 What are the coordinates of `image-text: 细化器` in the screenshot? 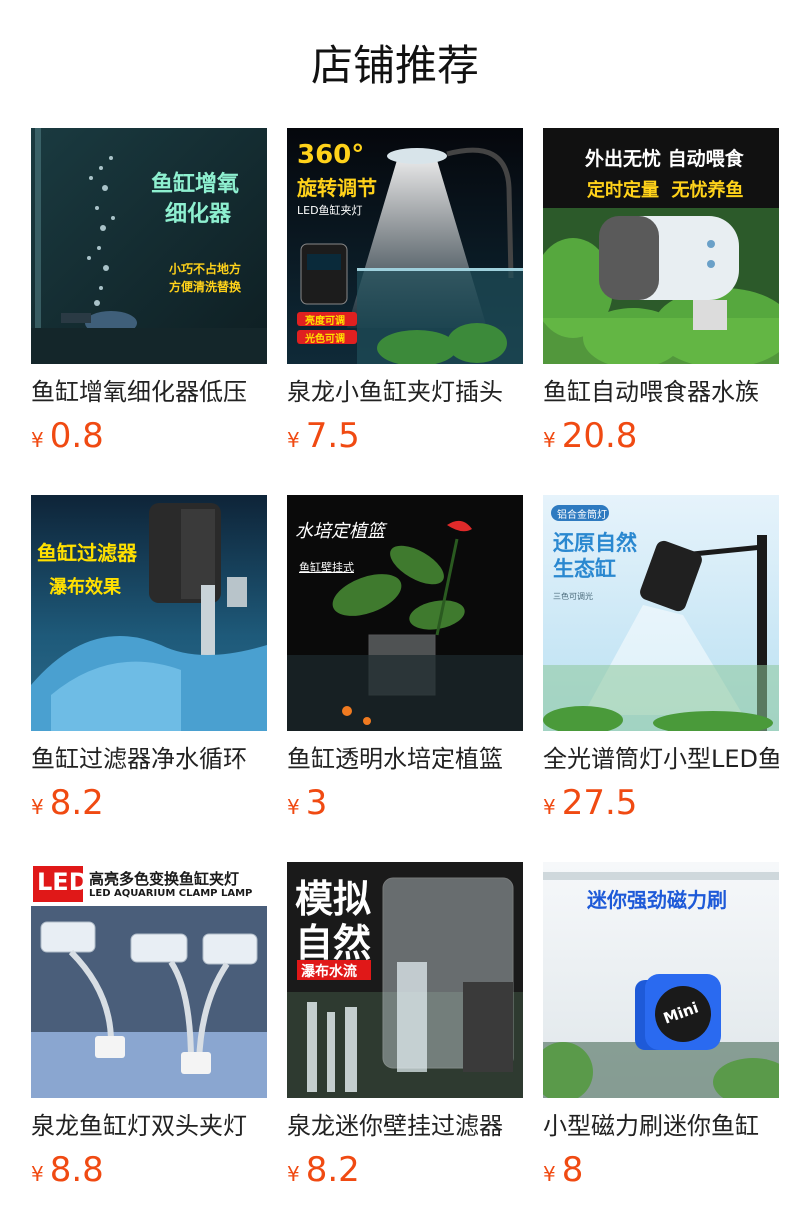 It's located at (198, 214).